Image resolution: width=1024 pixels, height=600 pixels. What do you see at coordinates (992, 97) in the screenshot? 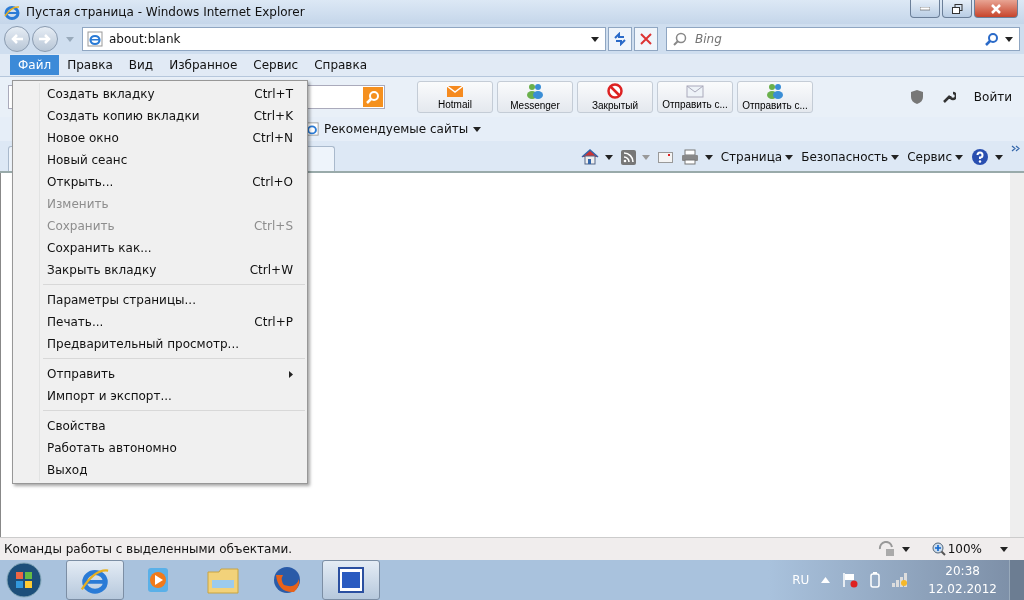
I see `sign-in-link: Войти` at bounding box center [992, 97].